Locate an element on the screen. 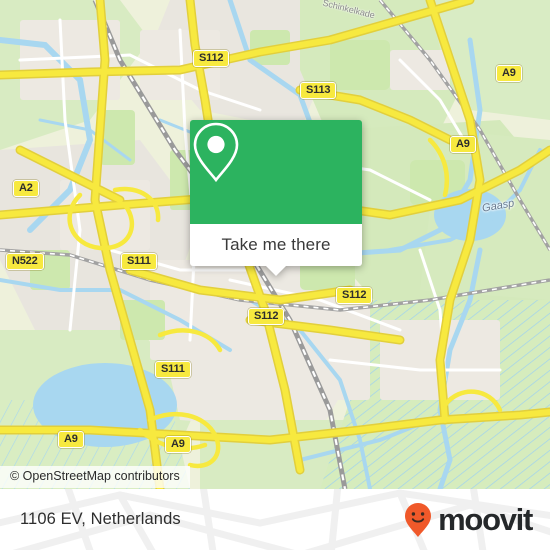  moovit-wordmark: moovit is located at coordinates (485, 519).